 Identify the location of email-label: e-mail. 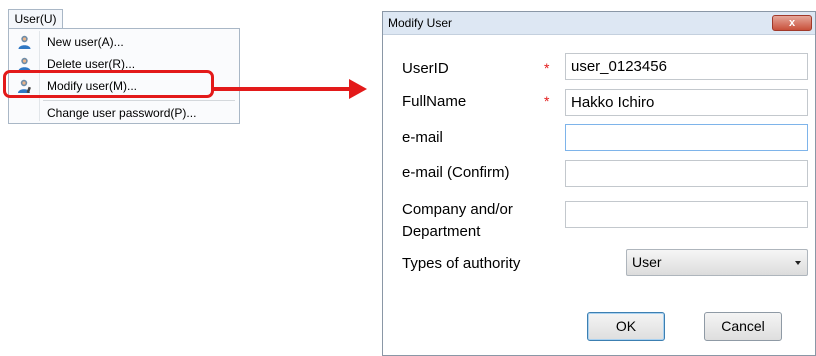
(422, 137).